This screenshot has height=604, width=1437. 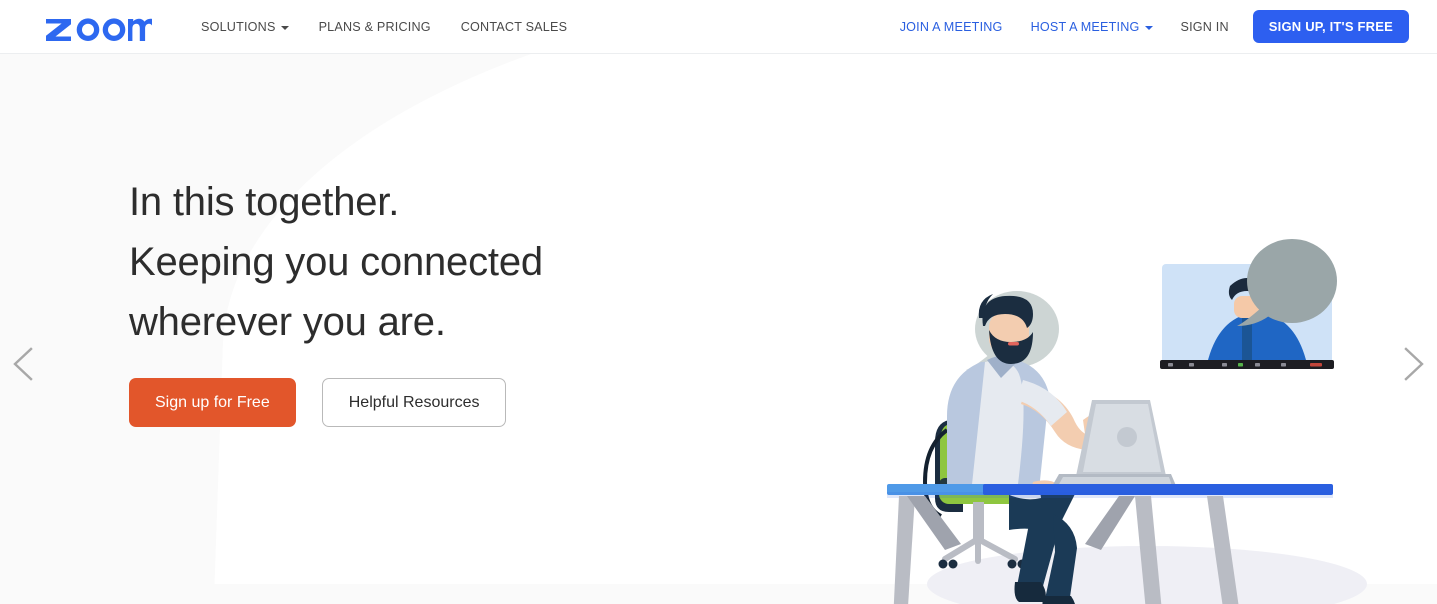 I want to click on nav-item-plans-pricing-label: PLANS & PRICING, so click(x=374, y=26).